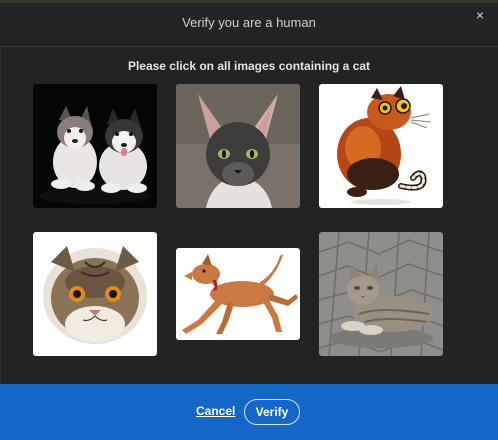 The image size is (498, 440). I want to click on image-tile-cartoon-cat, so click(381, 146).